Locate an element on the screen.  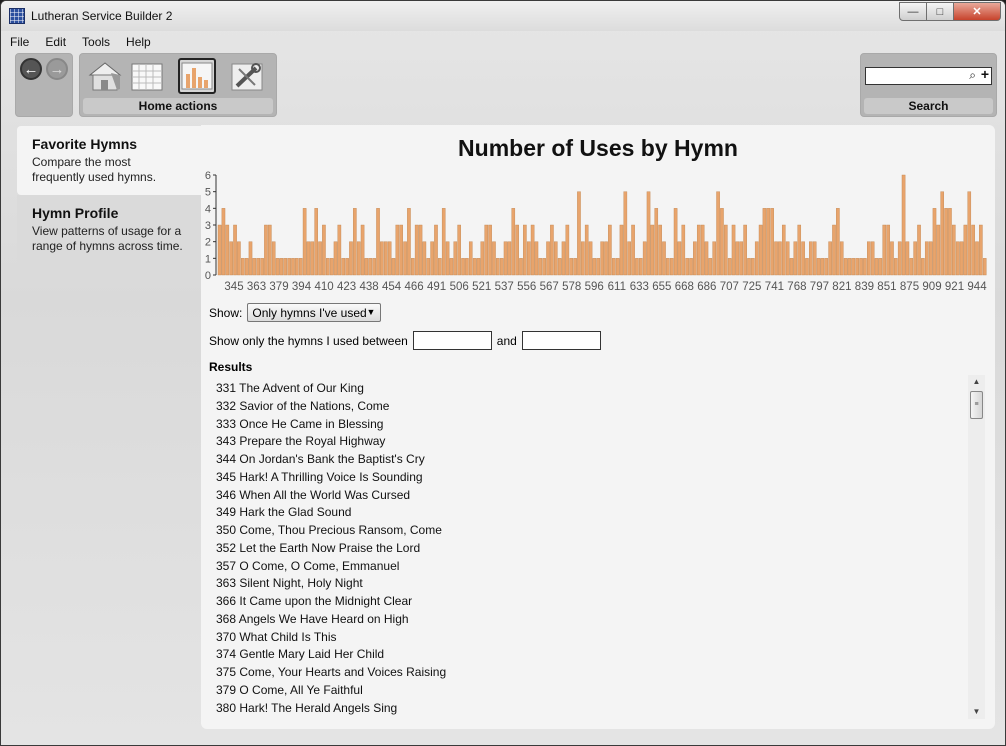
search-icon: ⌕ is located at coordinates (972, 75).